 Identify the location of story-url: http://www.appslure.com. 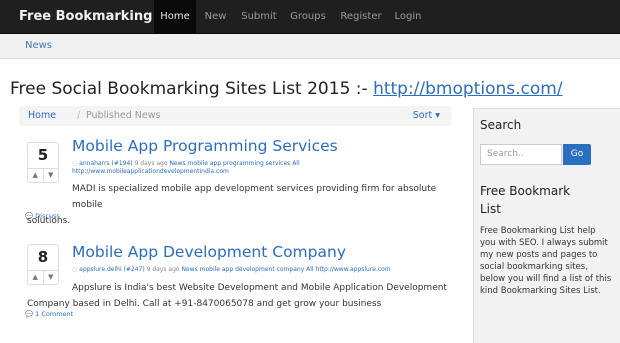
(353, 269).